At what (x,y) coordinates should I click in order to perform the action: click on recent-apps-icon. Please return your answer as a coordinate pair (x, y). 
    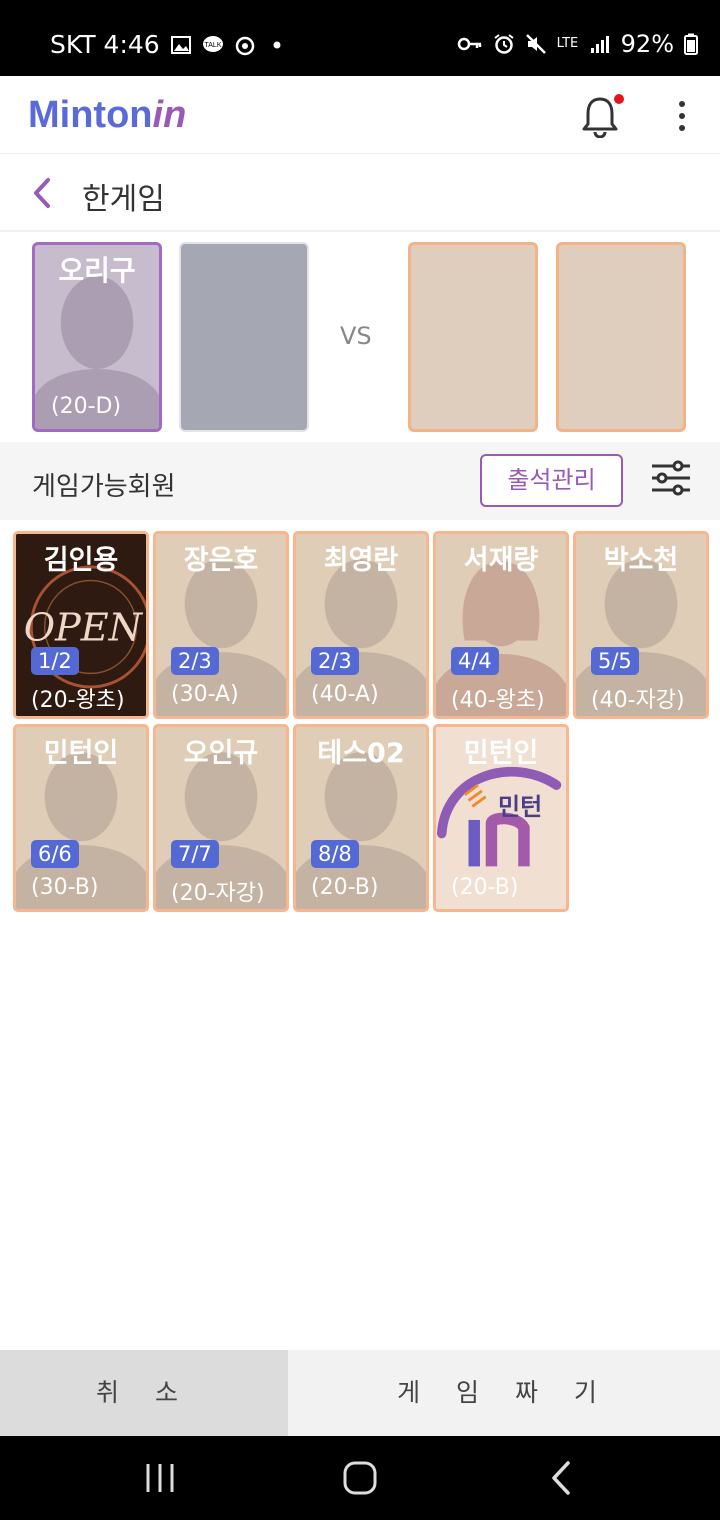
    Looking at the image, I should click on (160, 1478).